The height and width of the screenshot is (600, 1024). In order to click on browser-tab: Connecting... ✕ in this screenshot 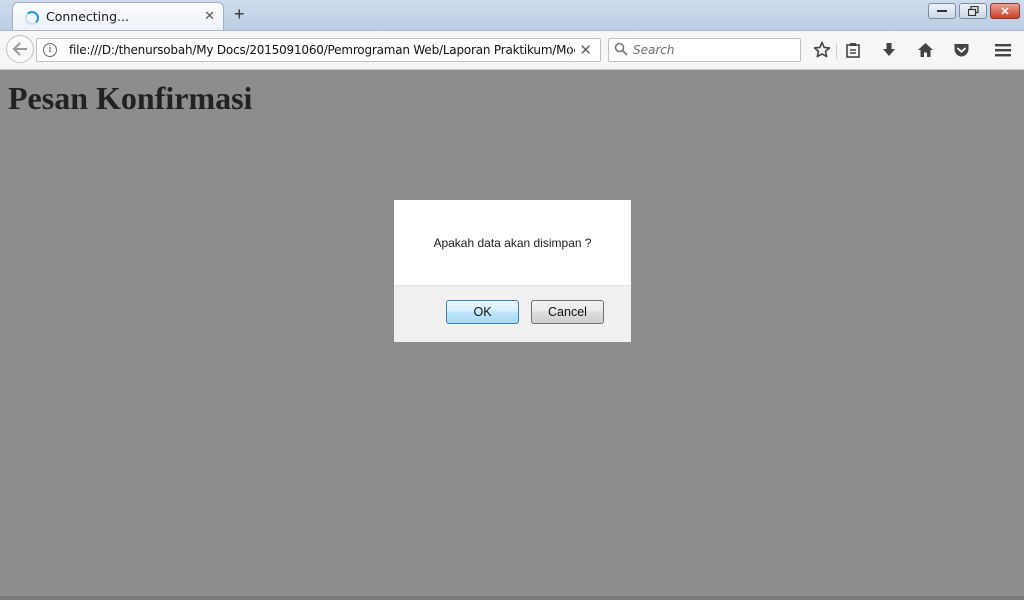, I will do `click(118, 16)`.